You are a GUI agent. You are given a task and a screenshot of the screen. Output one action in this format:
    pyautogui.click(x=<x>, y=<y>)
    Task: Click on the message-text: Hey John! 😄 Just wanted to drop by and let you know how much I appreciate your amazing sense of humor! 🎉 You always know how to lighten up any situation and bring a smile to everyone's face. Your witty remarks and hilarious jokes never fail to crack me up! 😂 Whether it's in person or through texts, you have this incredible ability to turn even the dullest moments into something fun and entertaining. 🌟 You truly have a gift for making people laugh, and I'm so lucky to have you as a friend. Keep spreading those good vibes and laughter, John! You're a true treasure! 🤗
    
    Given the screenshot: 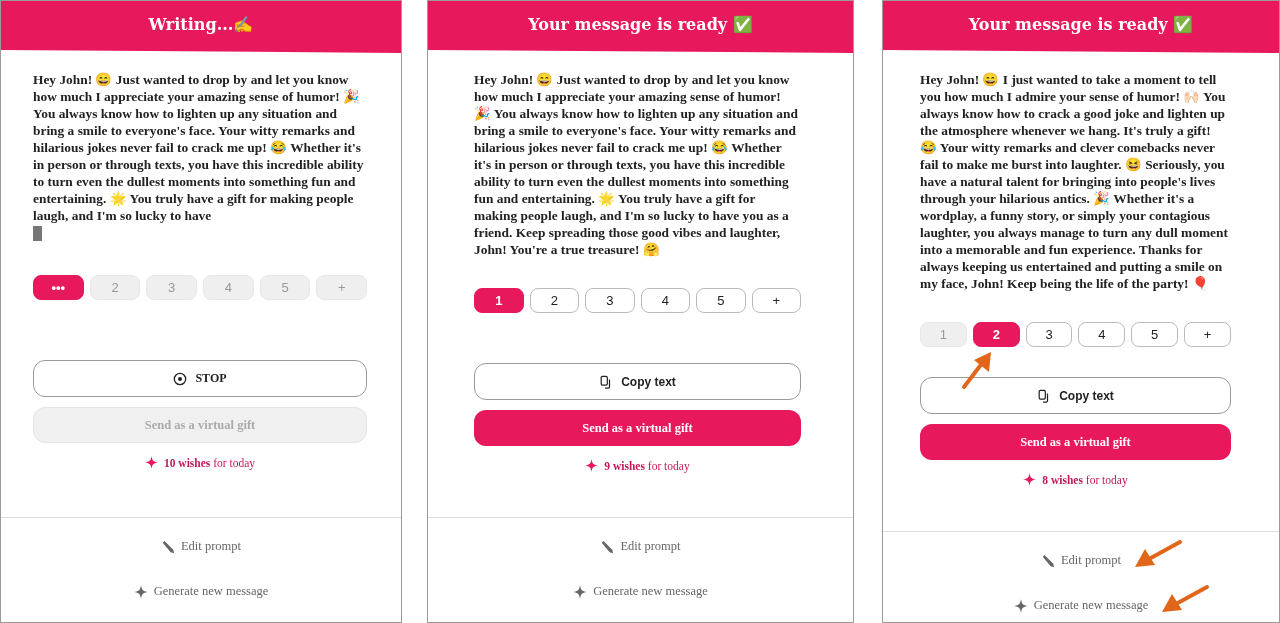 What is the action you would take?
    pyautogui.click(x=636, y=164)
    